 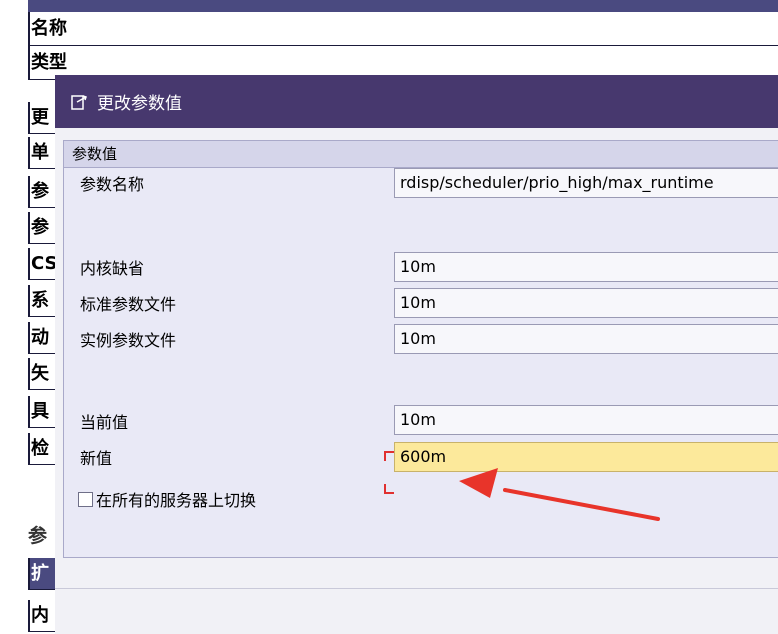 What do you see at coordinates (416, 588) in the screenshot?
I see `dialog-footer-divider` at bounding box center [416, 588].